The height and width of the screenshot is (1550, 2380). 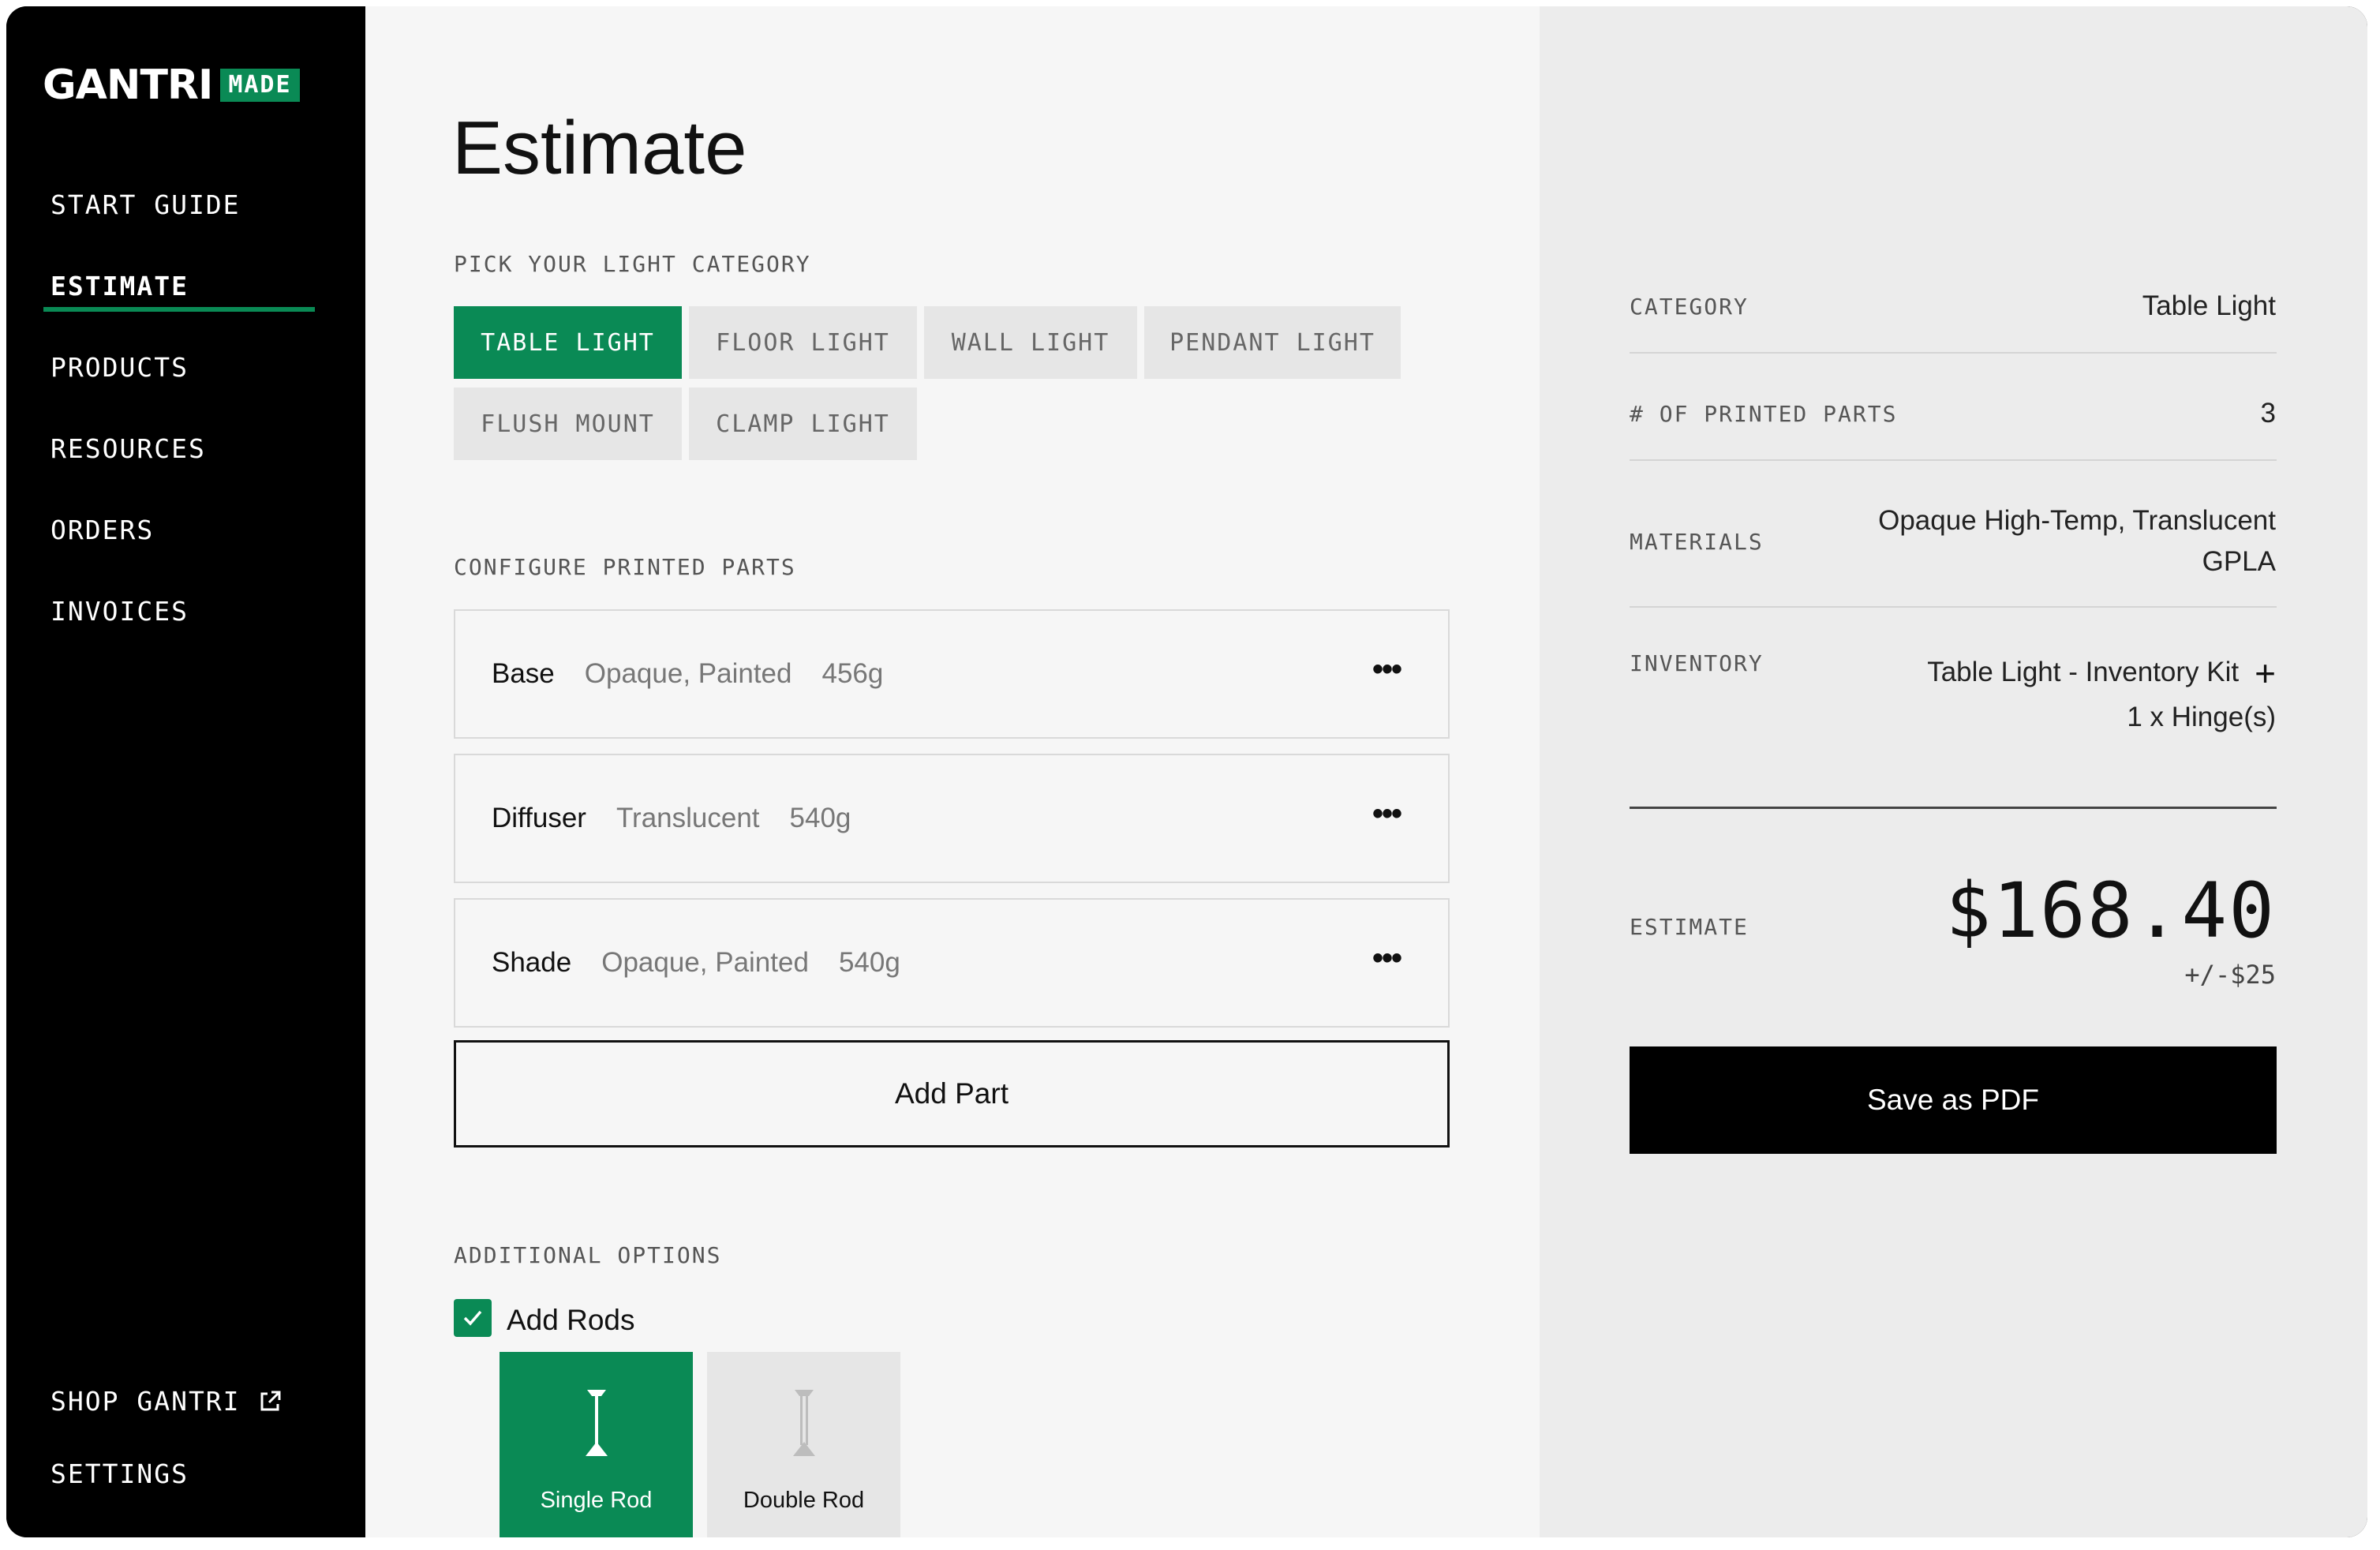 I want to click on page-title: Estimate, so click(x=599, y=148).